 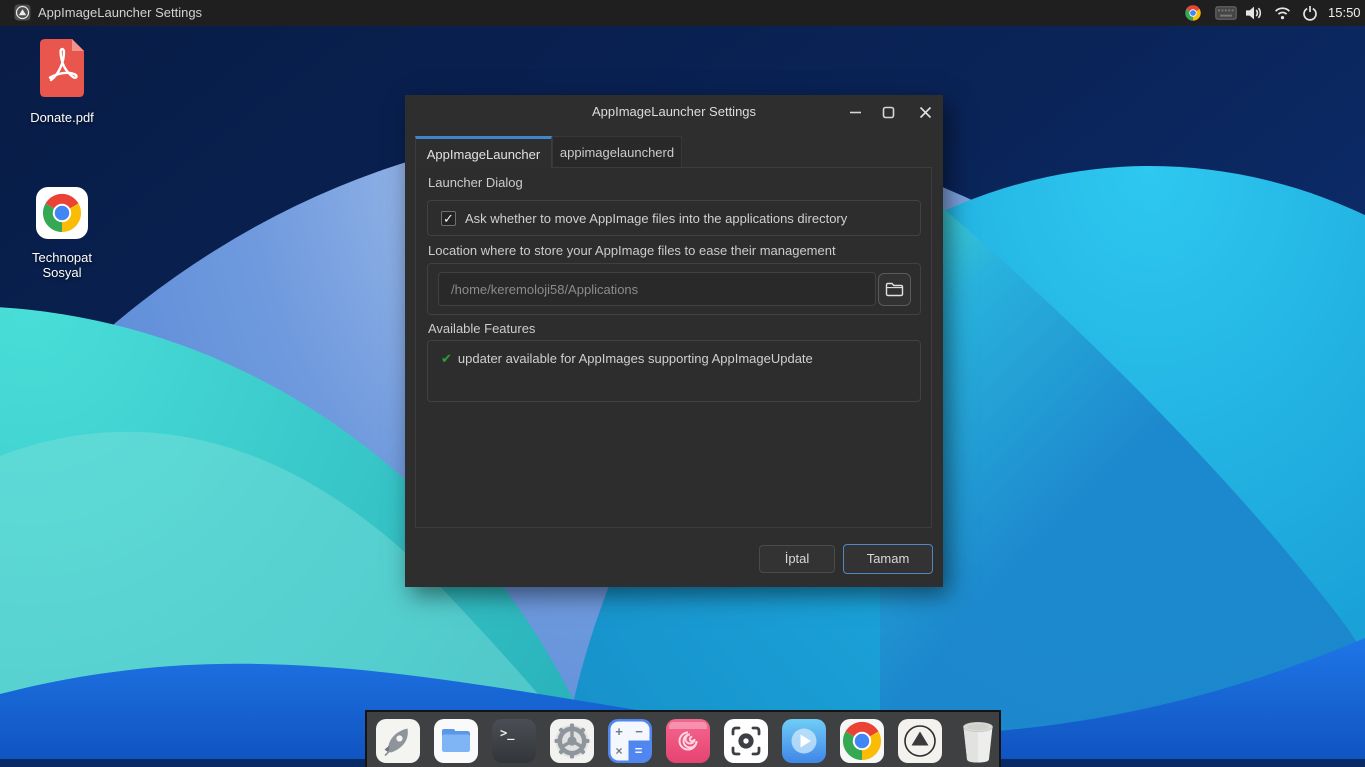 I want to click on tab-appimagelauncherd: appimagelauncherd, so click(x=617, y=152).